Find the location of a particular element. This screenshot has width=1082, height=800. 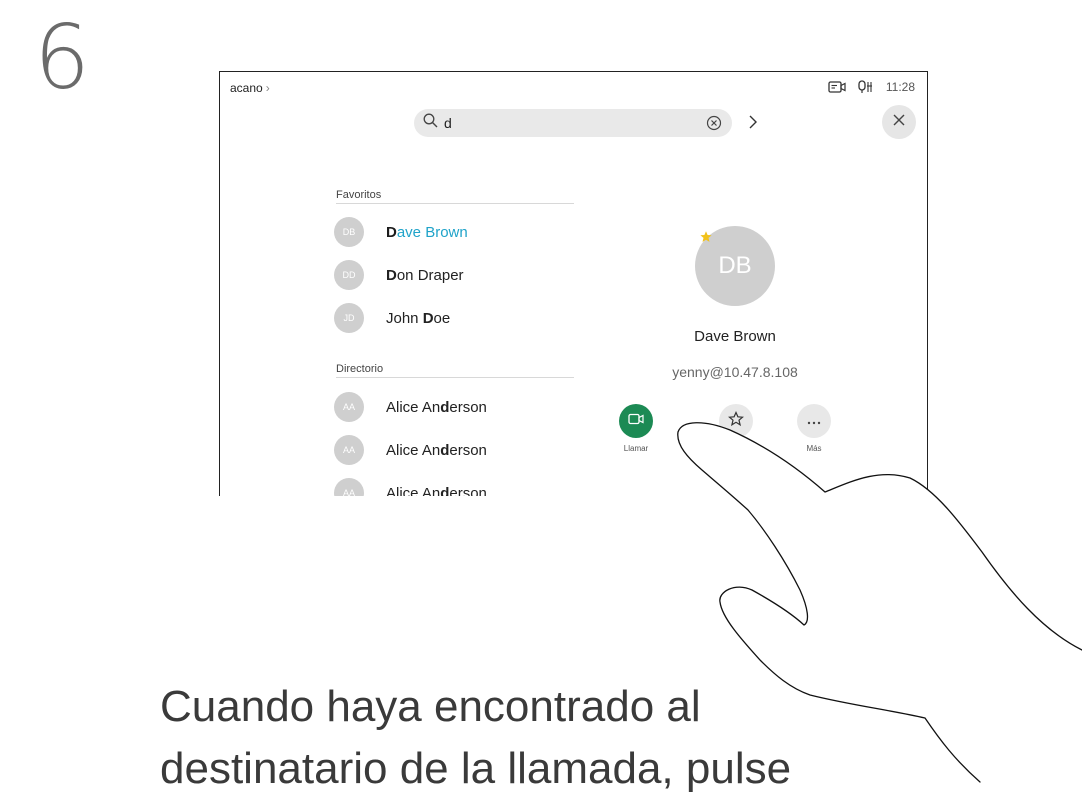

instruction-line-2: destinatario de la llamada, pulse is located at coordinates (476, 768).